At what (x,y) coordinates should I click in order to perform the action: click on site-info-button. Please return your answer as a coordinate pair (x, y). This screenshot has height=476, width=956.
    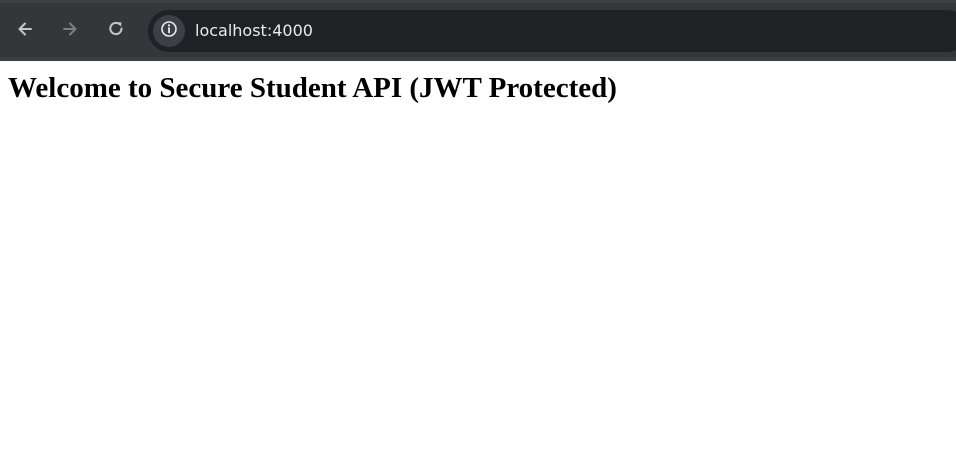
    Looking at the image, I should click on (169, 31).